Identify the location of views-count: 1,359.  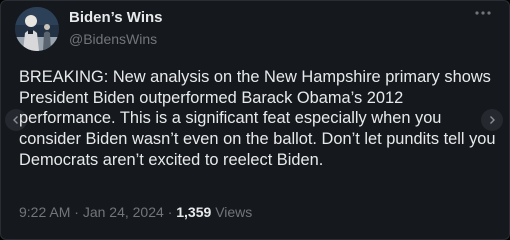
(193, 212).